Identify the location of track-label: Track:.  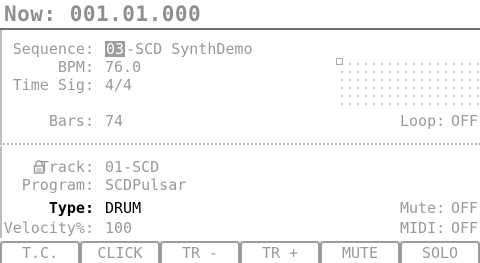
(66, 167).